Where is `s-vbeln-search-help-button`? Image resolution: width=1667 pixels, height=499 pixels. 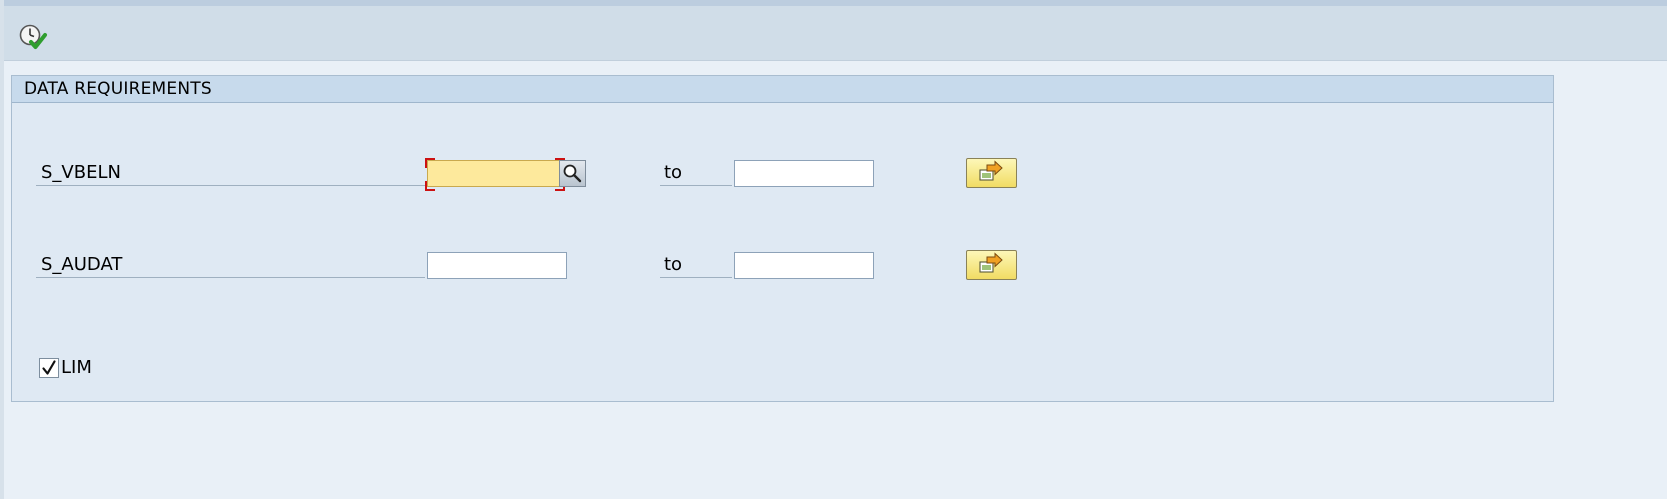
s-vbeln-search-help-button is located at coordinates (572, 173).